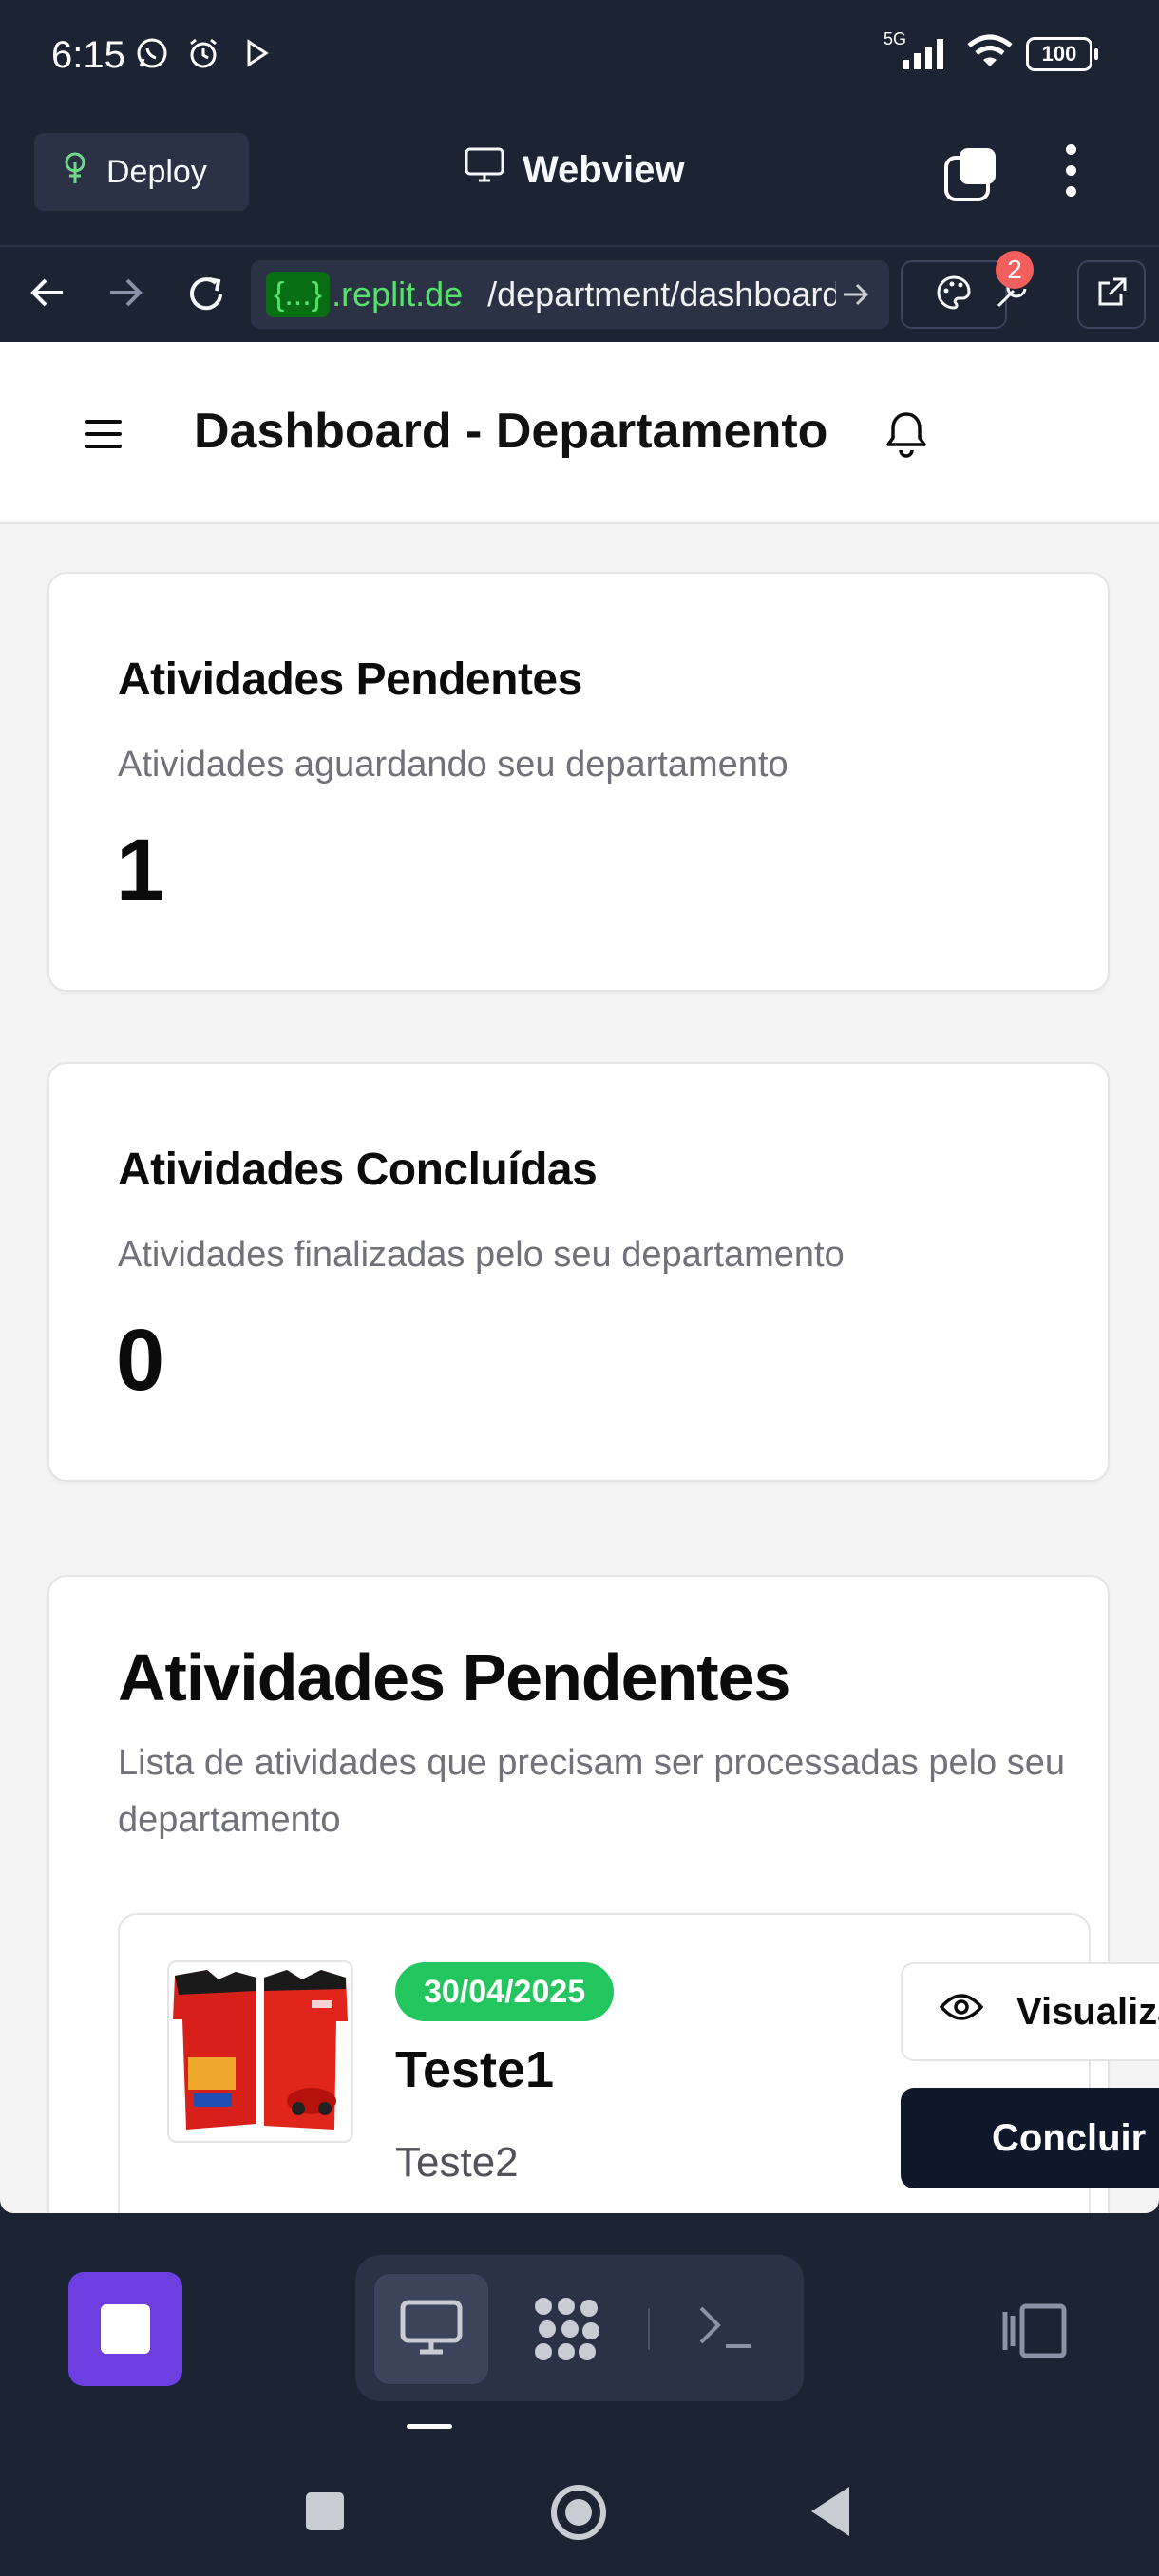 This screenshot has height=2576, width=1159. Describe the element at coordinates (152, 55) in the screenshot. I see `whatsapp-icon` at that location.